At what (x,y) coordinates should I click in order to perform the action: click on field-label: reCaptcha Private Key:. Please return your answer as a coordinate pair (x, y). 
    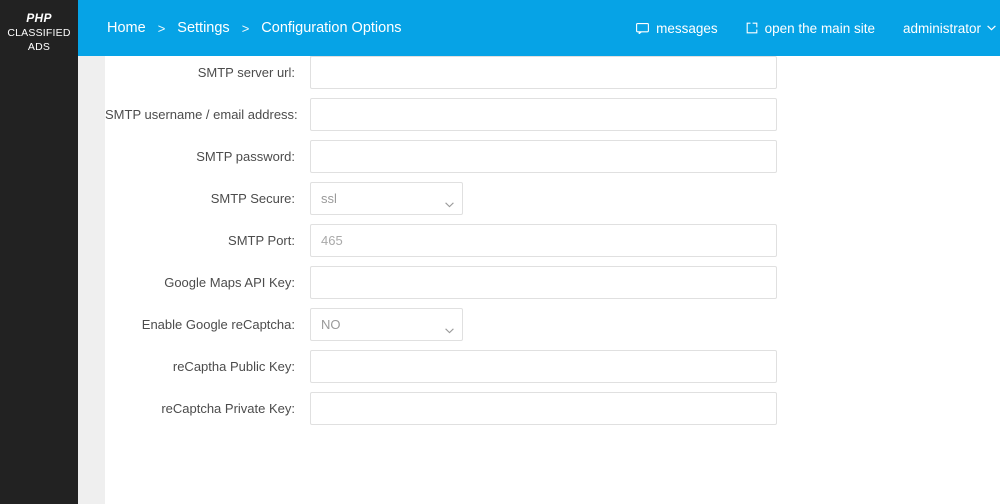
    Looking at the image, I should click on (228, 408).